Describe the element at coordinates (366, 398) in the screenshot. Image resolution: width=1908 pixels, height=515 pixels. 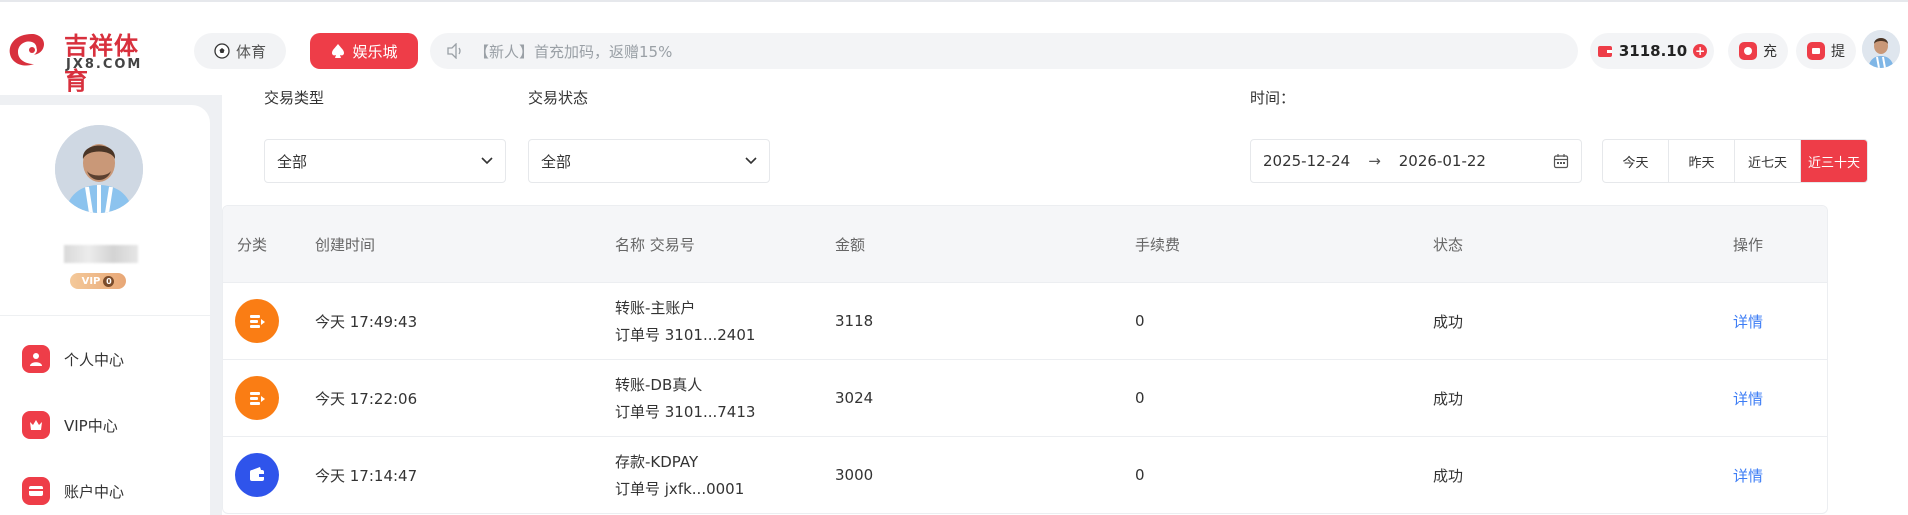
I see `created-time: 今天 17:22:06` at that location.